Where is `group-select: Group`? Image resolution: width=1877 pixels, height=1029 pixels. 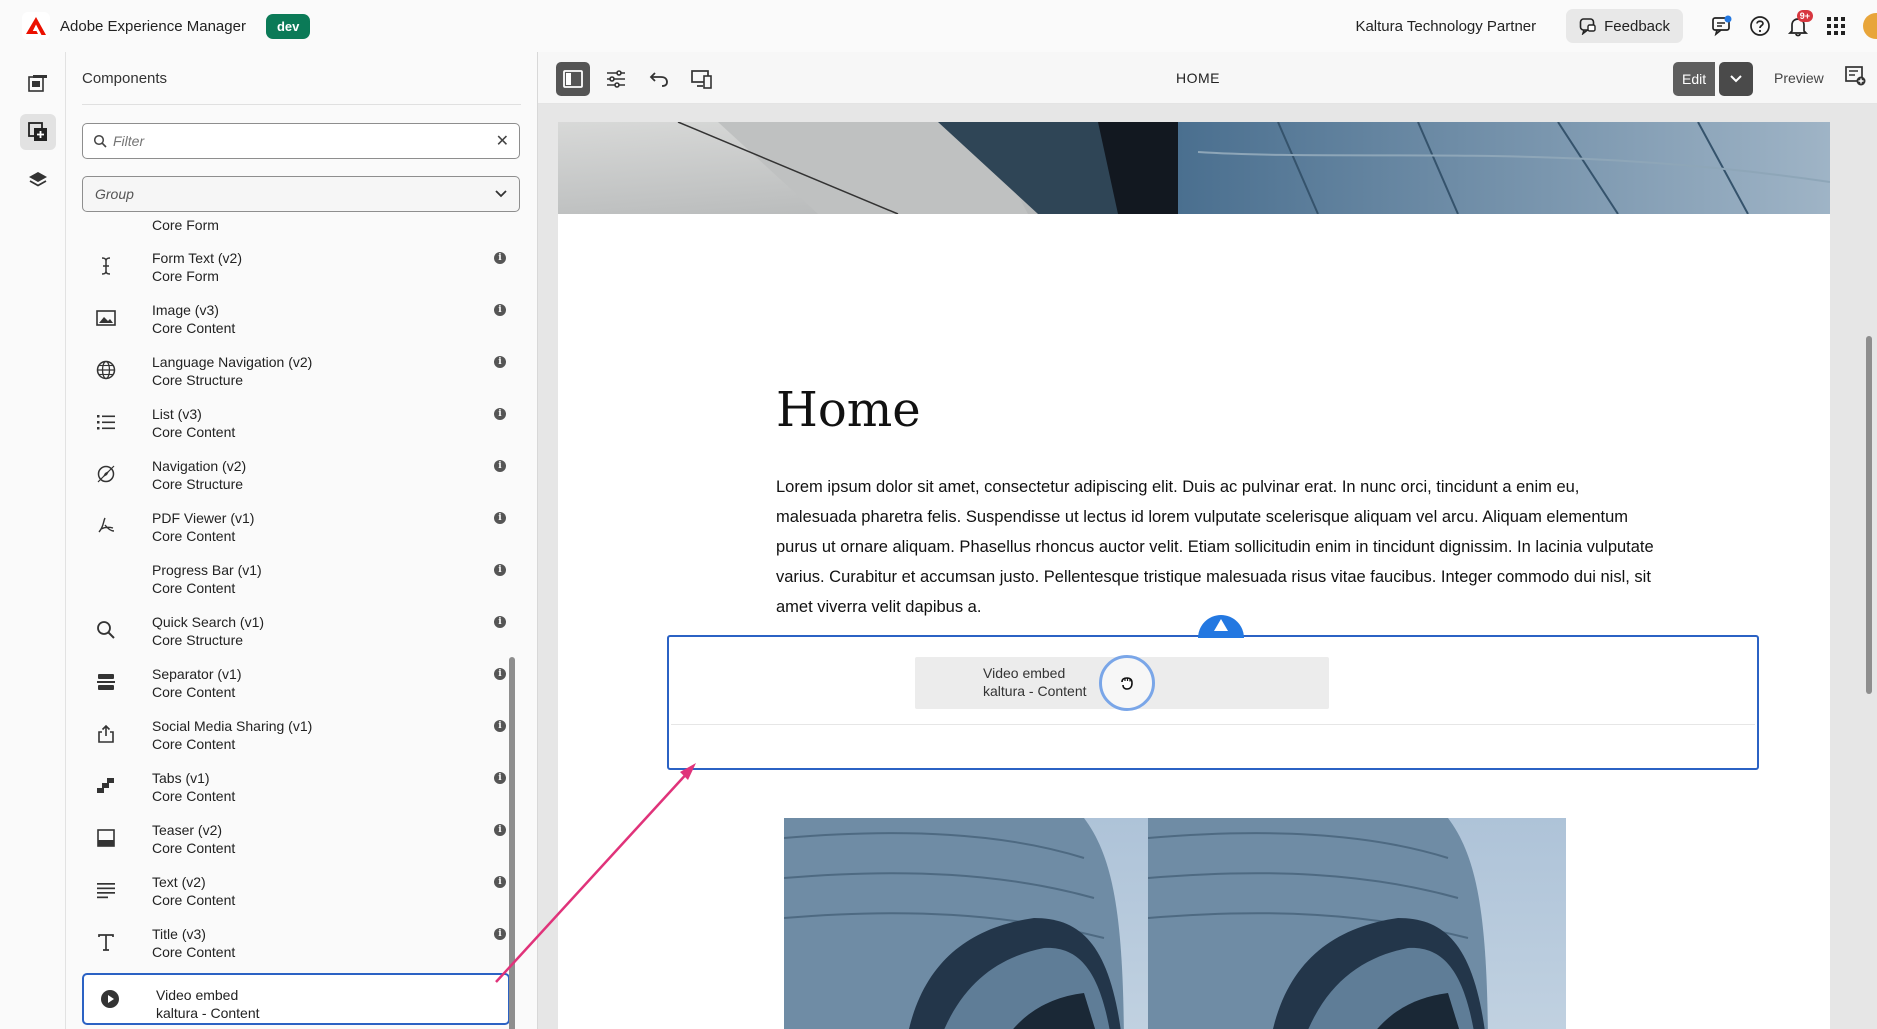
group-select: Group is located at coordinates (301, 194).